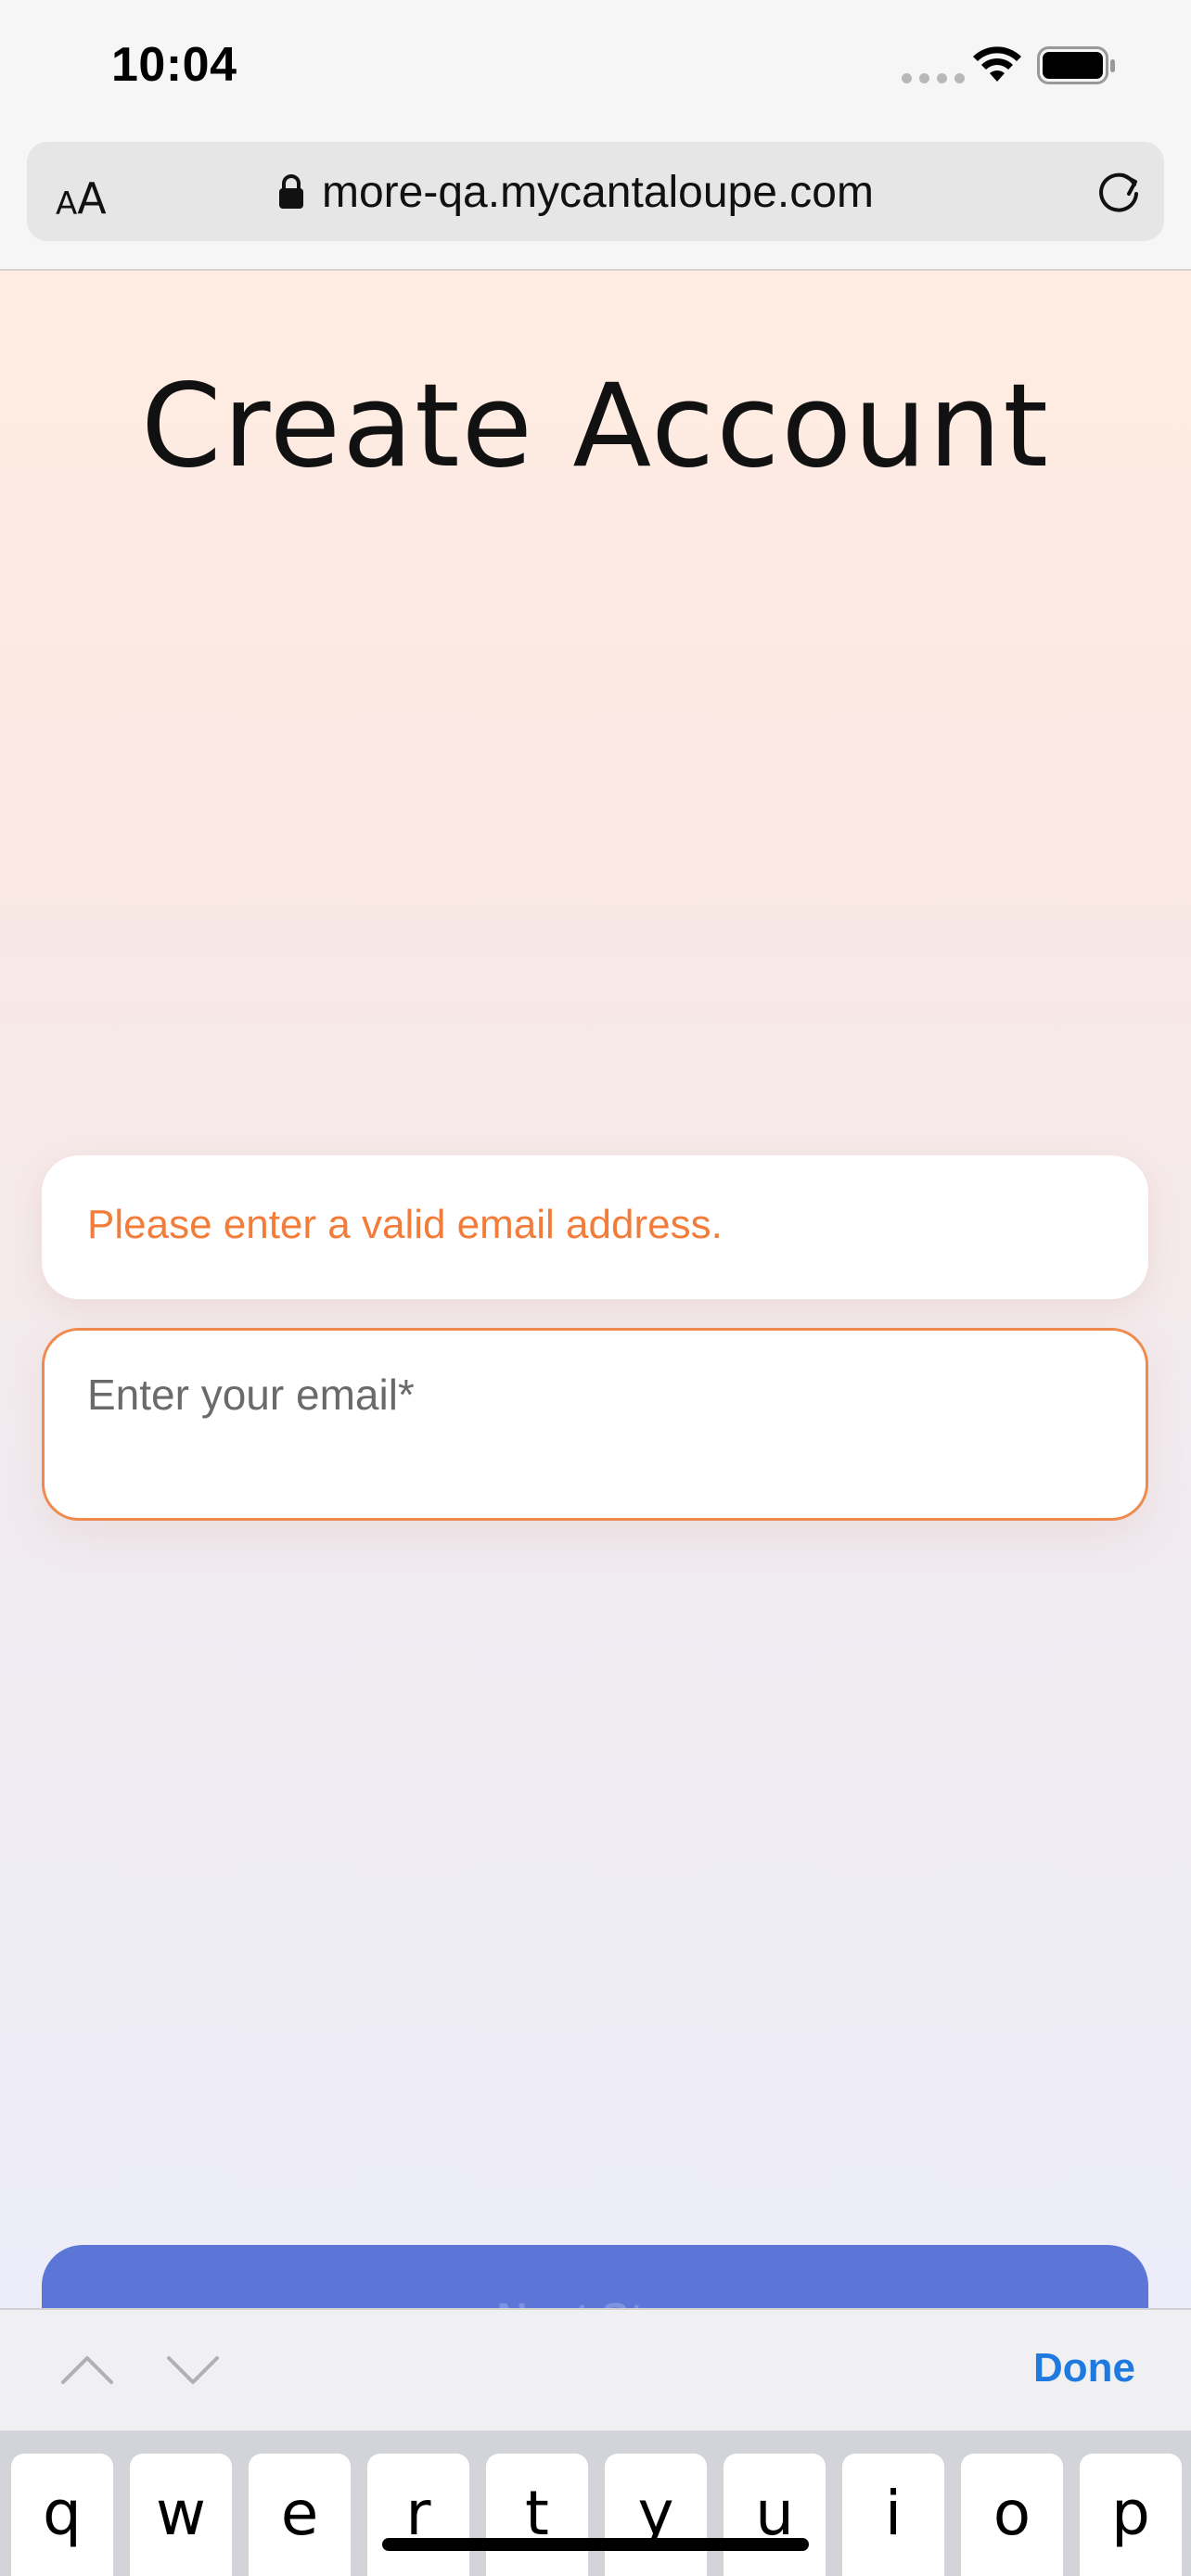 Image resolution: width=1191 pixels, height=2576 pixels. What do you see at coordinates (174, 65) in the screenshot?
I see `clock-time: 10:04` at bounding box center [174, 65].